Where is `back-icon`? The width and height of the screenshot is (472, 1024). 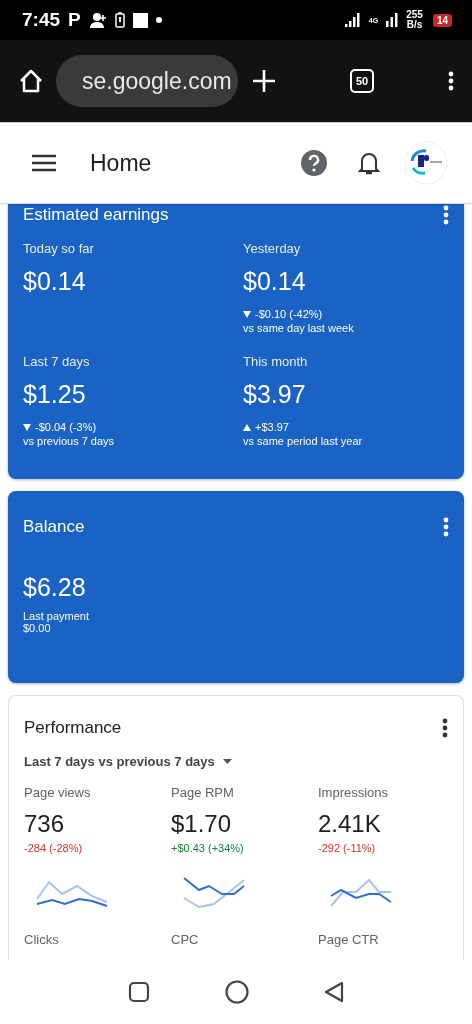 back-icon is located at coordinates (334, 992).